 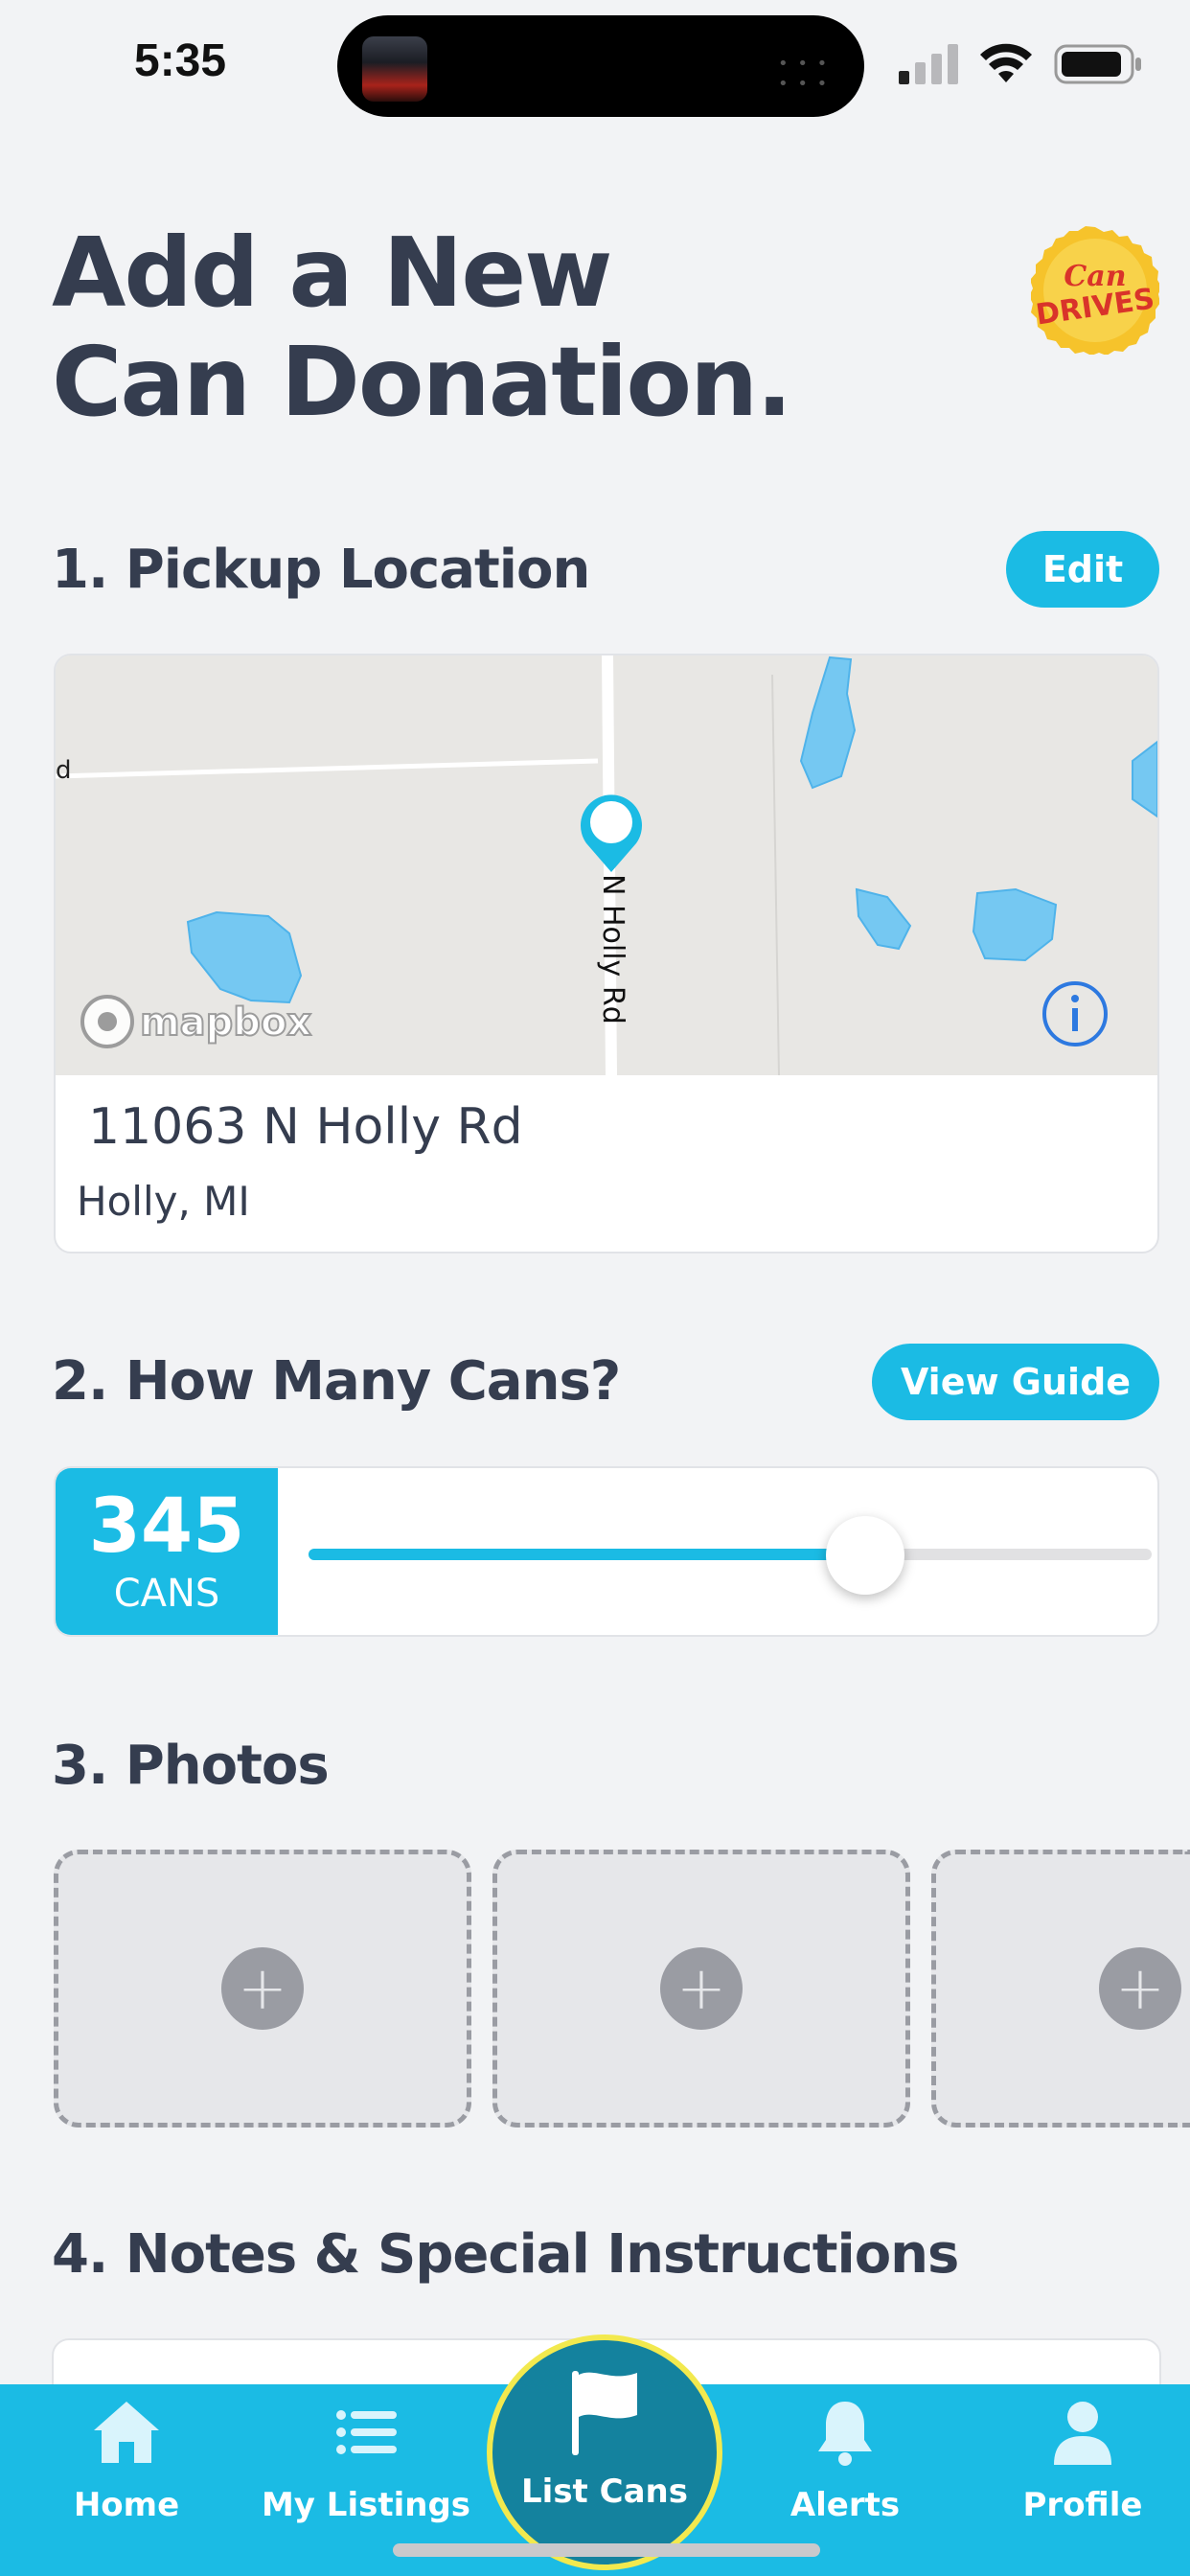 What do you see at coordinates (127, 2432) in the screenshot?
I see `home-icon` at bounding box center [127, 2432].